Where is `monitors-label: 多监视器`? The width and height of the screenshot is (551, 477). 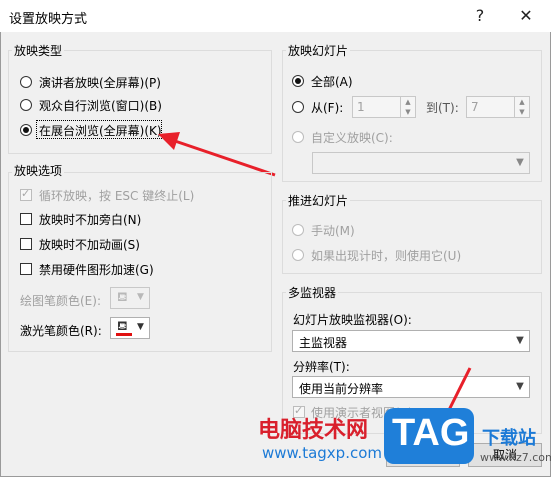
monitors-label: 多监视器 is located at coordinates (312, 292).